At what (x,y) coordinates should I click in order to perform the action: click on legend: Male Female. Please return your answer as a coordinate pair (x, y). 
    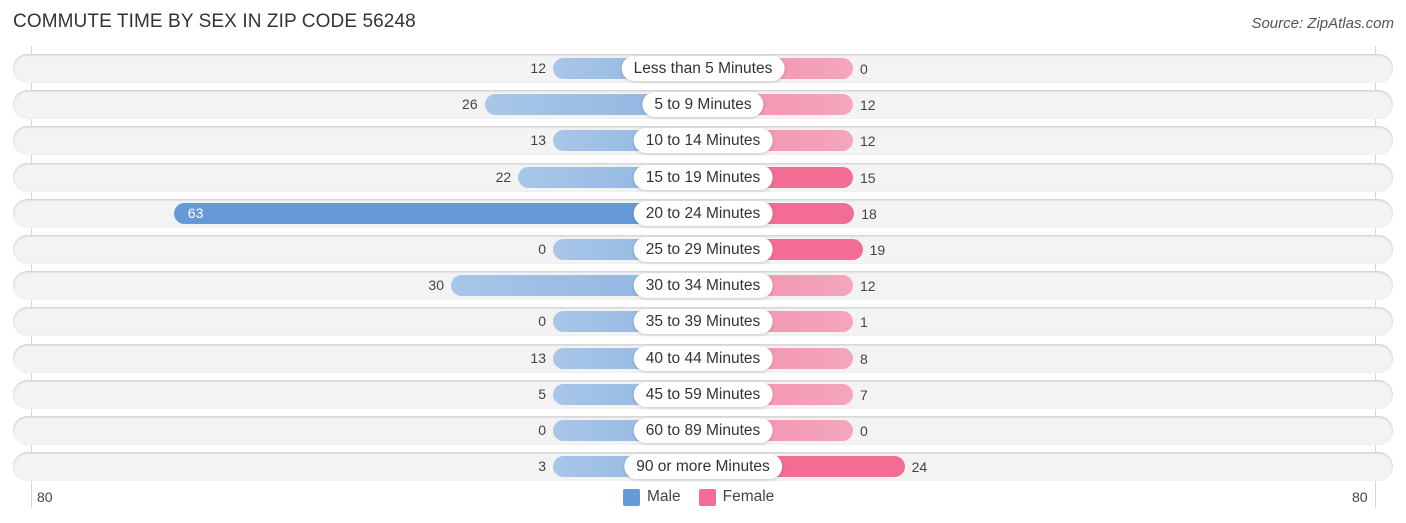
    Looking at the image, I should click on (707, 497).